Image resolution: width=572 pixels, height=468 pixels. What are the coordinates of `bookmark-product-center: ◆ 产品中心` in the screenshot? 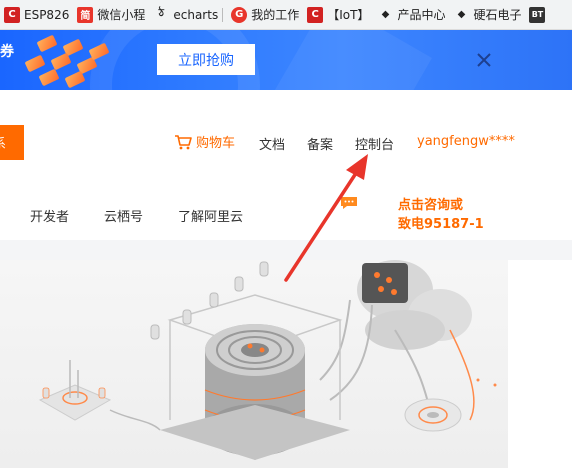 It's located at (411, 15).